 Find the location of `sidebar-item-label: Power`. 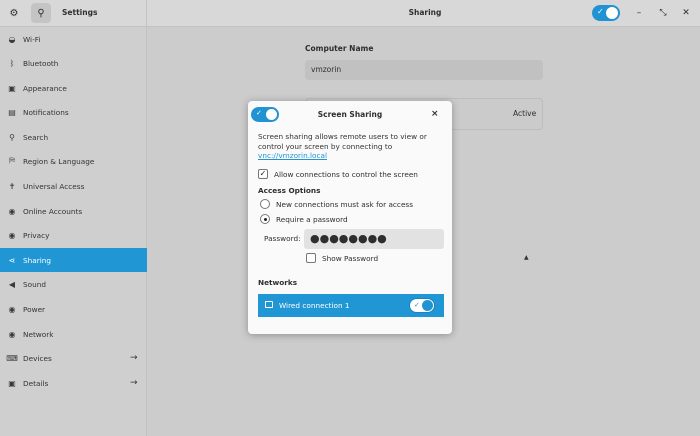

sidebar-item-label: Power is located at coordinates (34, 309).